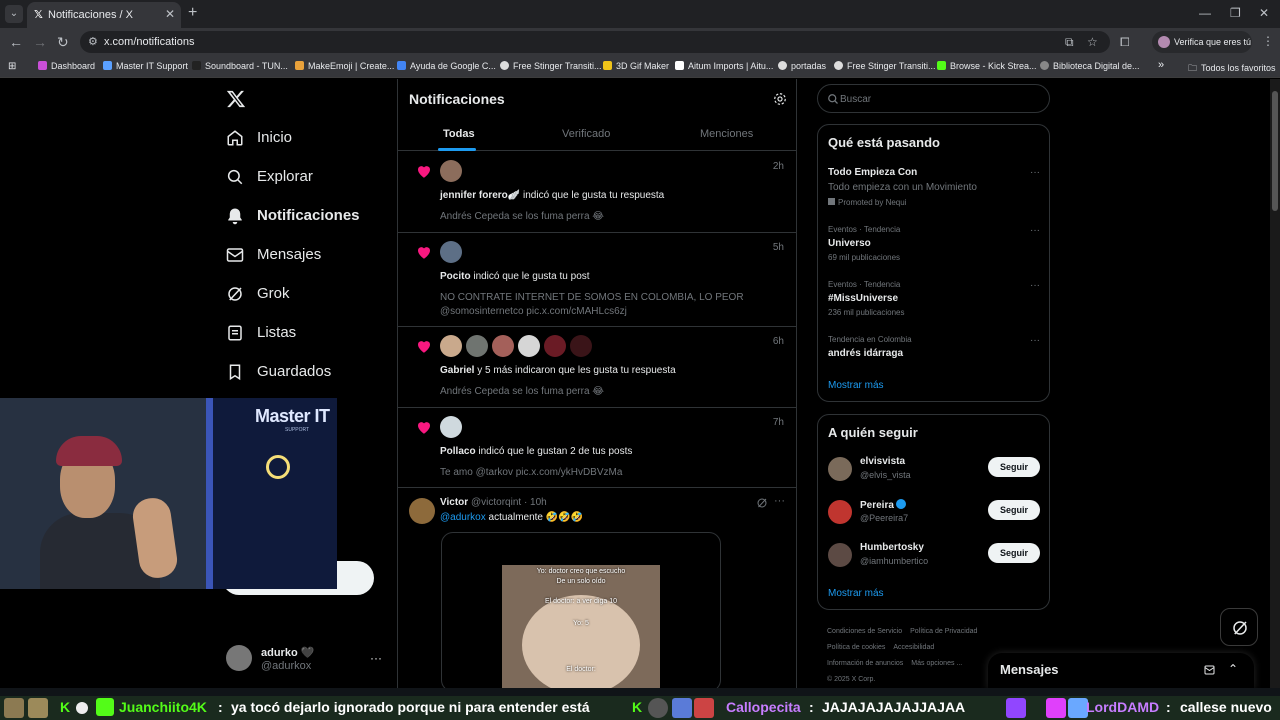 Image resolution: width=1280 pixels, height=720 pixels. Describe the element at coordinates (235, 333) in the screenshot. I see `list-icon` at that location.